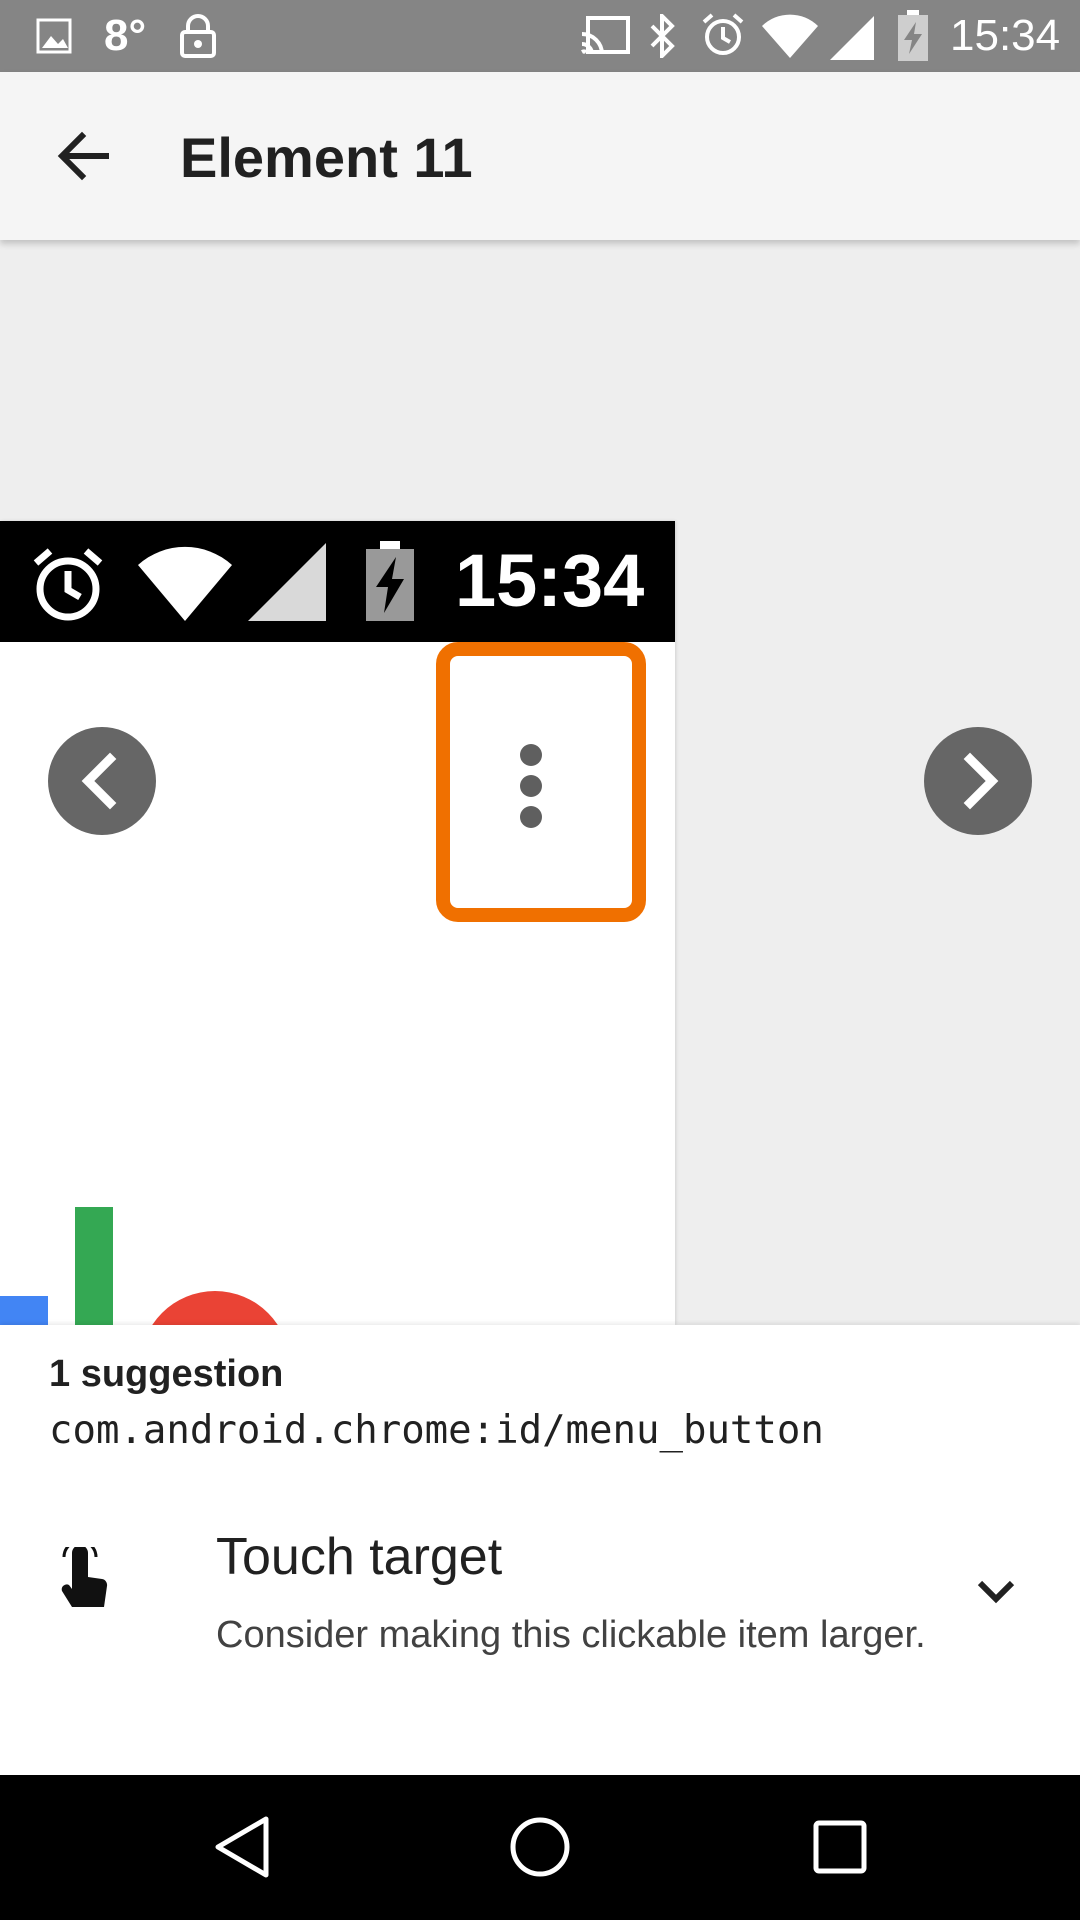 The image size is (1080, 1920). Describe the element at coordinates (215, 1308) in the screenshot. I see `logo-red-fragment` at that location.